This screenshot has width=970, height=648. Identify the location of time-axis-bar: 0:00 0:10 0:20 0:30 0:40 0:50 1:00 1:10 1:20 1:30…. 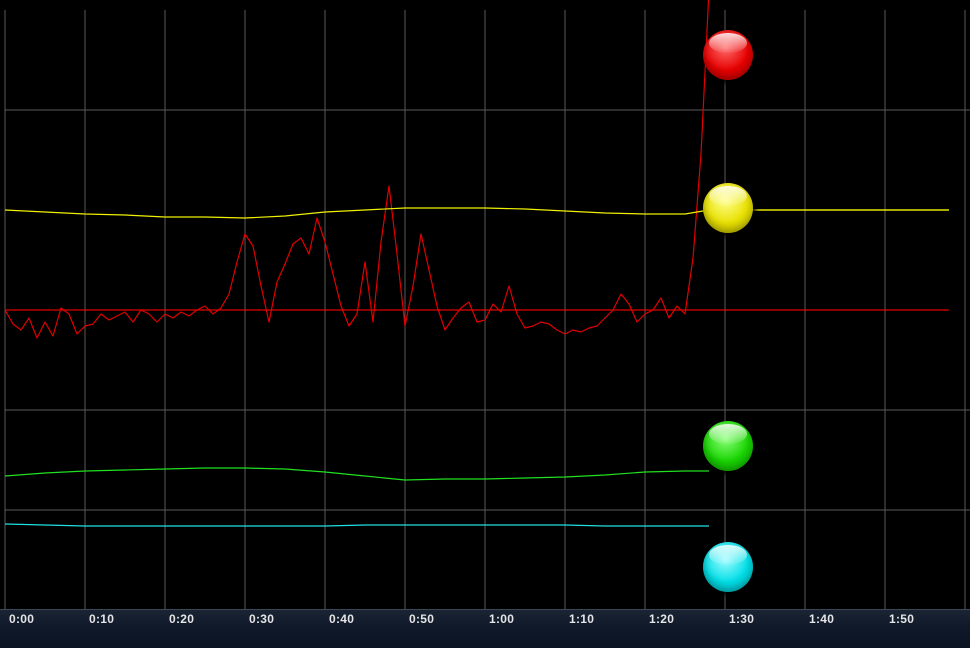
(485, 628).